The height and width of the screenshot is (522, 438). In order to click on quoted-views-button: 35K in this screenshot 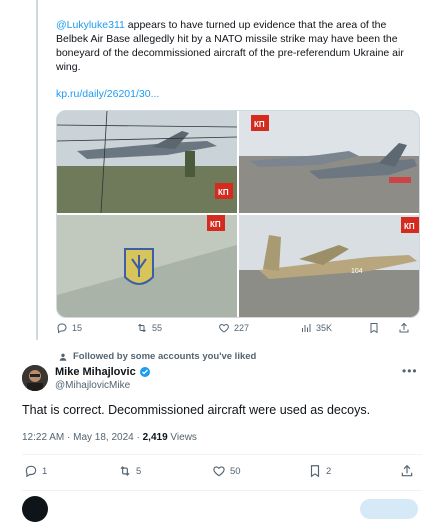, I will do `click(316, 328)`.